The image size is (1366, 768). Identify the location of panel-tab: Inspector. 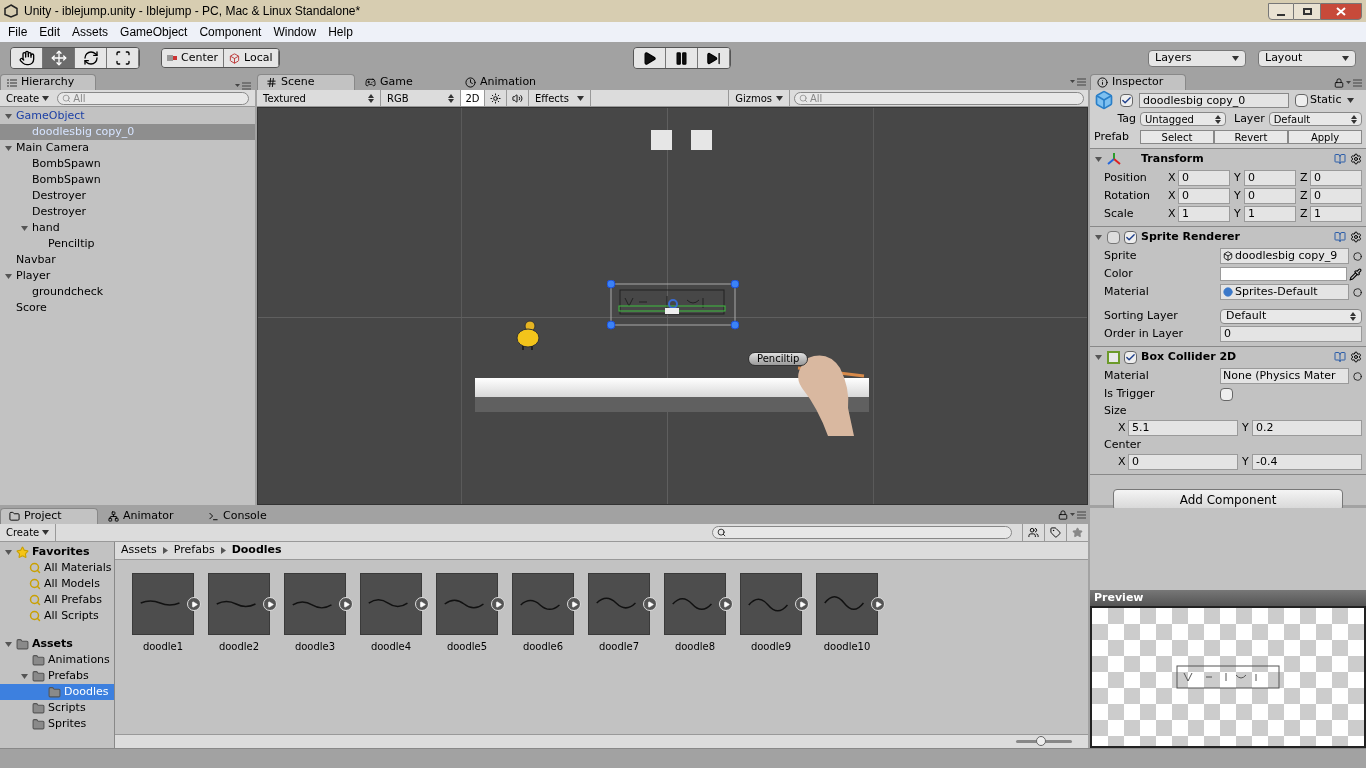
(1138, 82).